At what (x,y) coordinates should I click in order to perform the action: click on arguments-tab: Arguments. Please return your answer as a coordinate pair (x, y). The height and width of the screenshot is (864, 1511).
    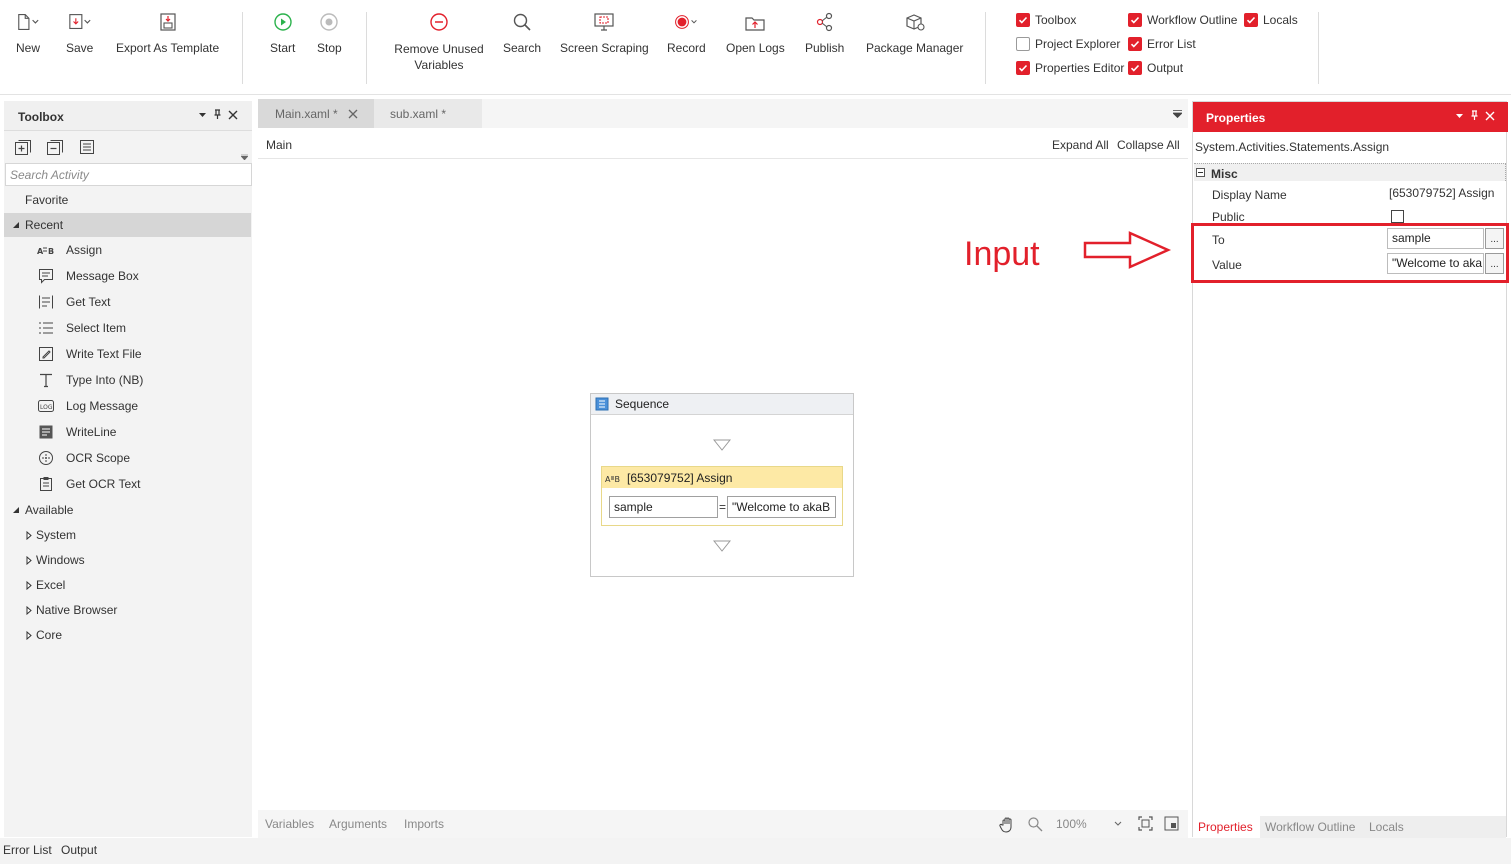
    Looking at the image, I should click on (358, 824).